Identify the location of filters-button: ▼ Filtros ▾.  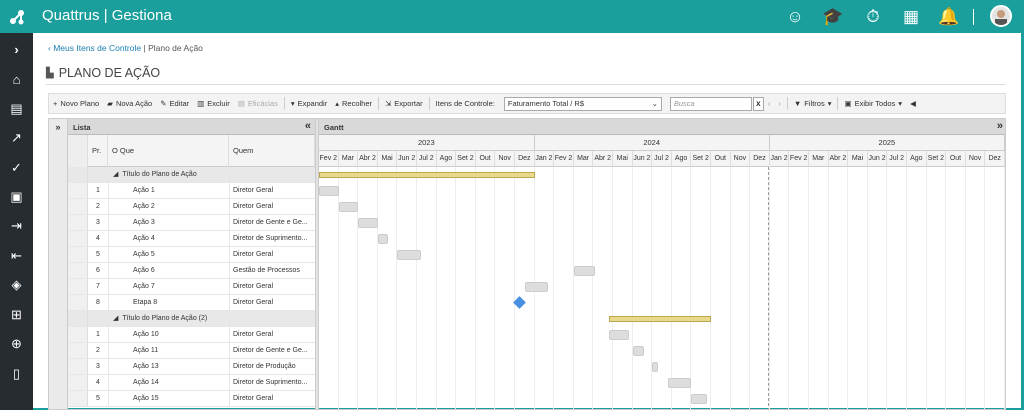
(813, 103).